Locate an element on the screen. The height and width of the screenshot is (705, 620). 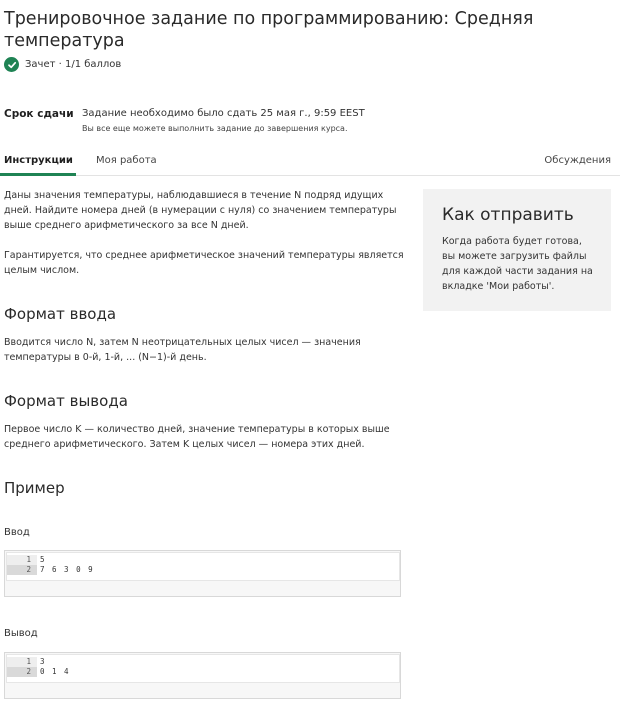
grade-status: Зачет · 1/1 баллов is located at coordinates (62, 64).